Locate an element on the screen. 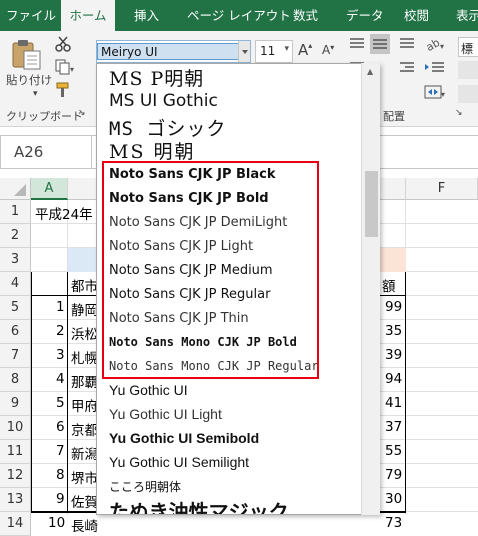 This screenshot has height=536, width=478. tab-review: 校閲 is located at coordinates (416, 15).